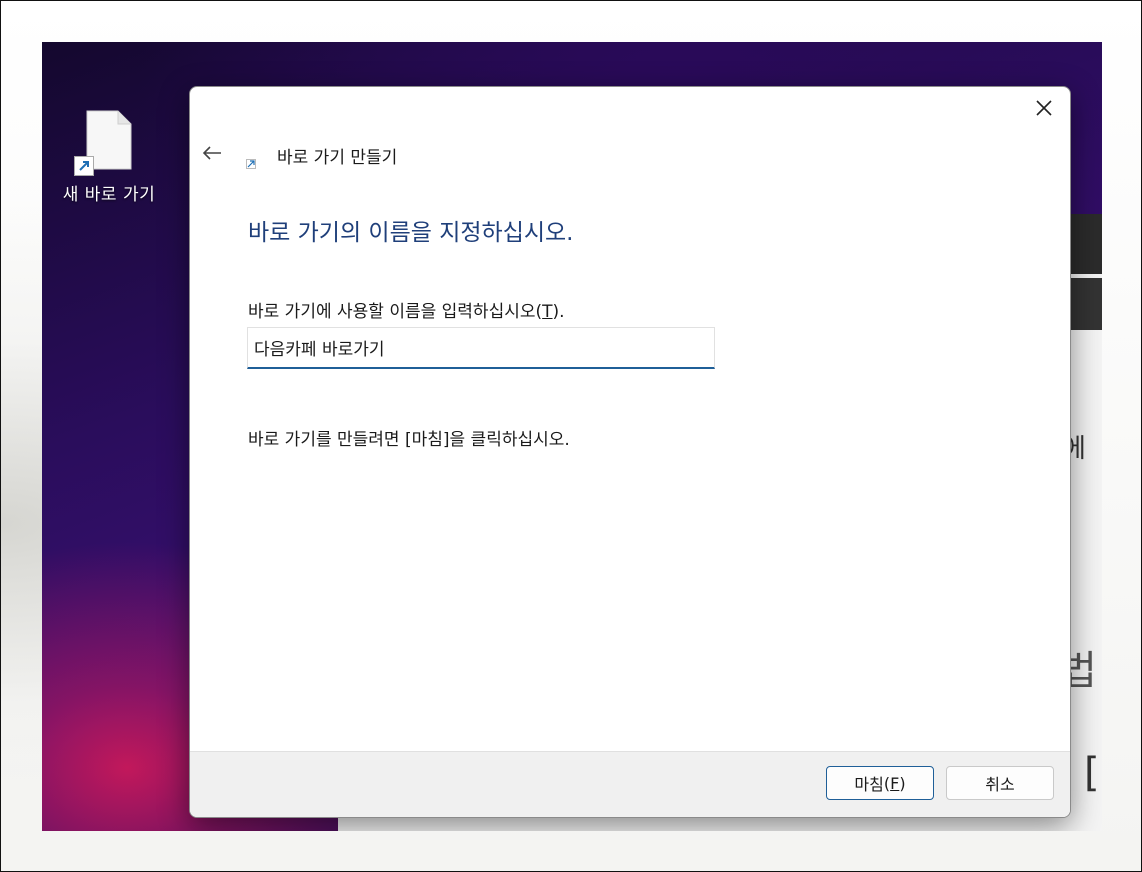 The image size is (1142, 872). What do you see at coordinates (251, 161) in the screenshot?
I see `shortcut-wizard-icon` at bounding box center [251, 161].